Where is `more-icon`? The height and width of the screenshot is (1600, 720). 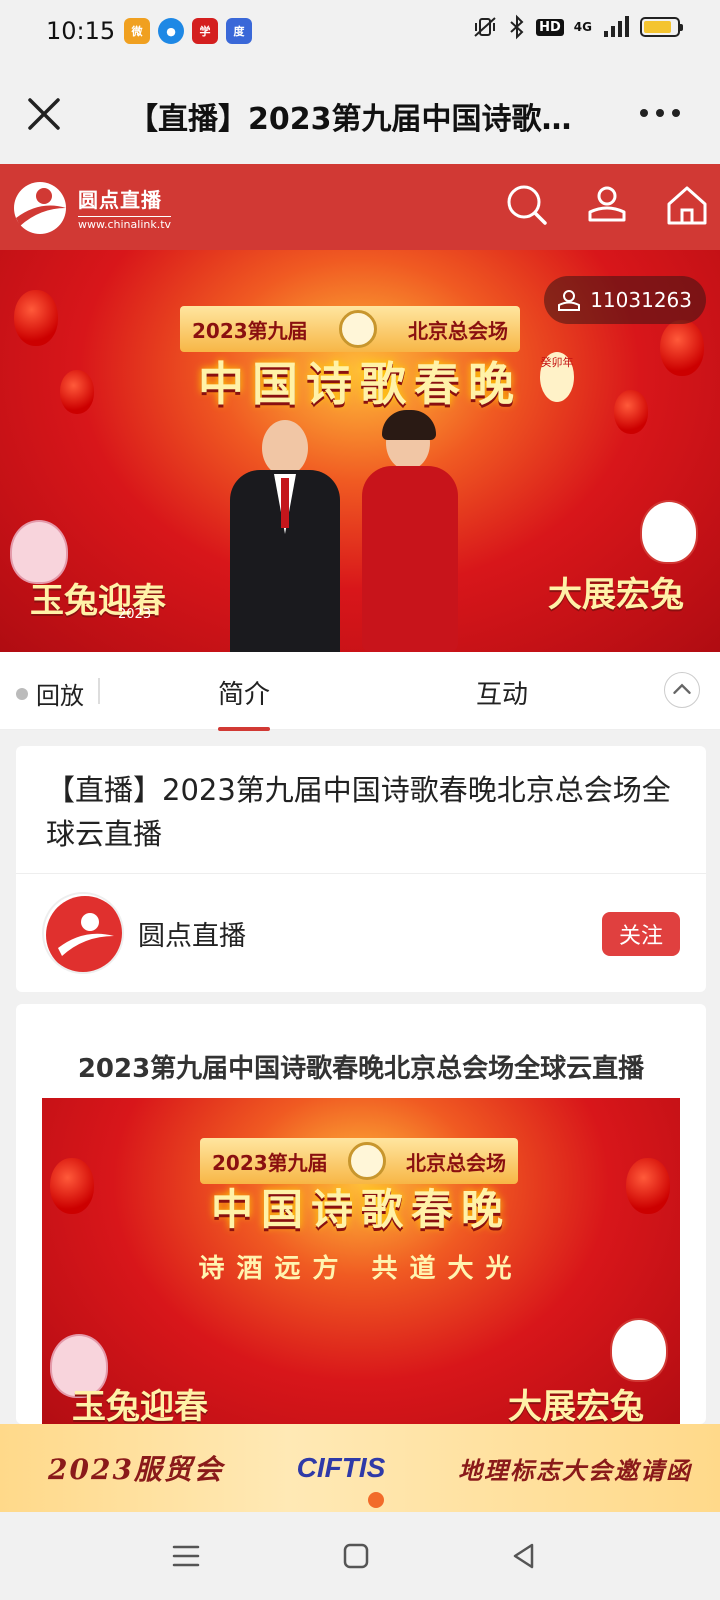
more-icon is located at coordinates (660, 113).